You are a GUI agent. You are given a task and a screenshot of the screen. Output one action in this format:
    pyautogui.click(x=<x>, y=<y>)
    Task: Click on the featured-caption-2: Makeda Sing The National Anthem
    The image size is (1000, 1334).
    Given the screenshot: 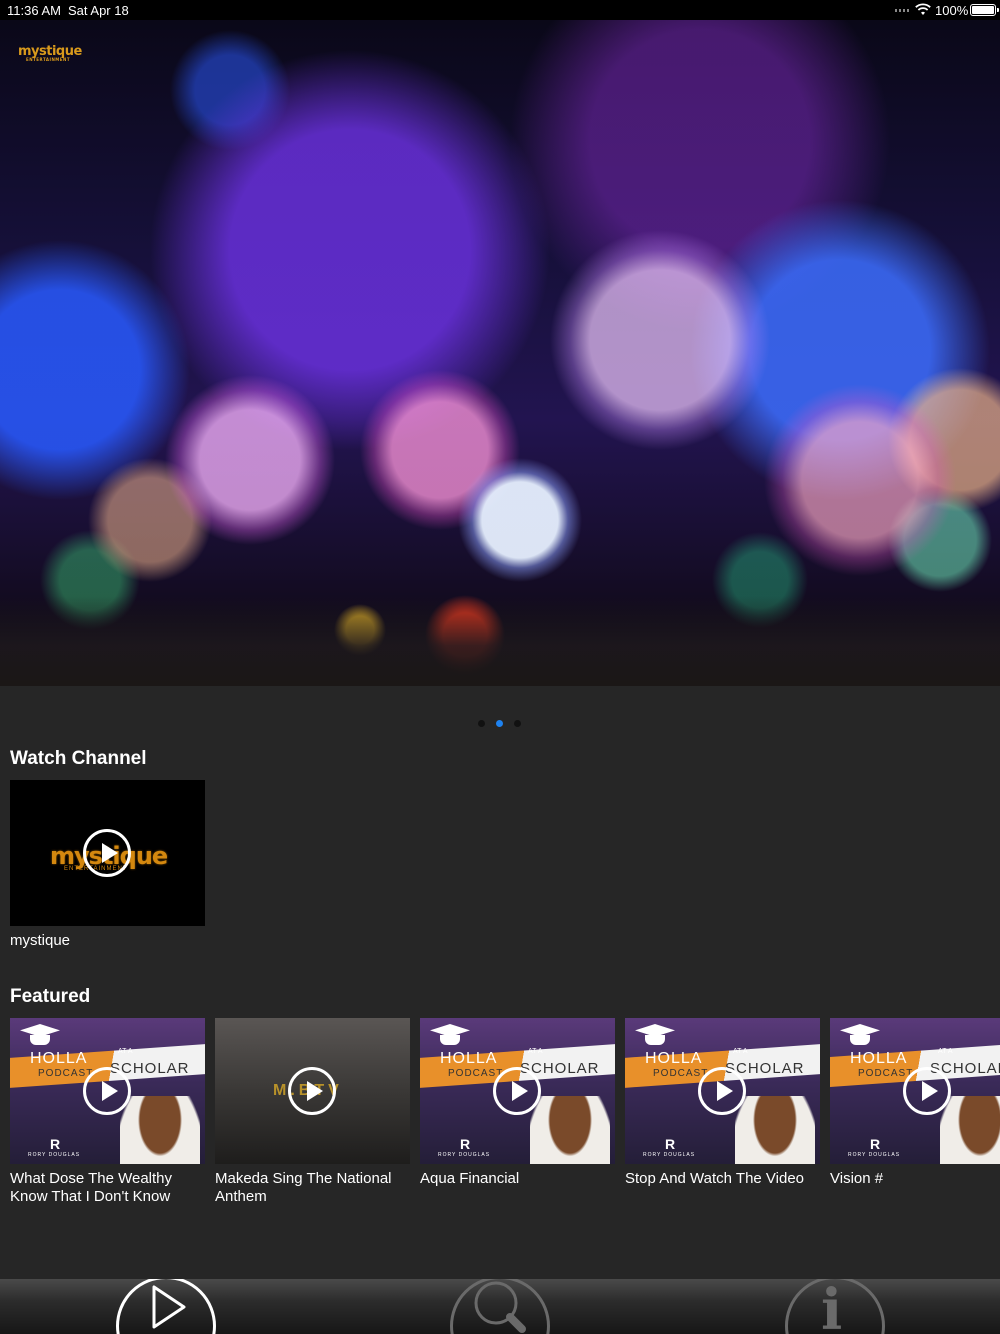 What is the action you would take?
    pyautogui.click(x=315, y=1188)
    